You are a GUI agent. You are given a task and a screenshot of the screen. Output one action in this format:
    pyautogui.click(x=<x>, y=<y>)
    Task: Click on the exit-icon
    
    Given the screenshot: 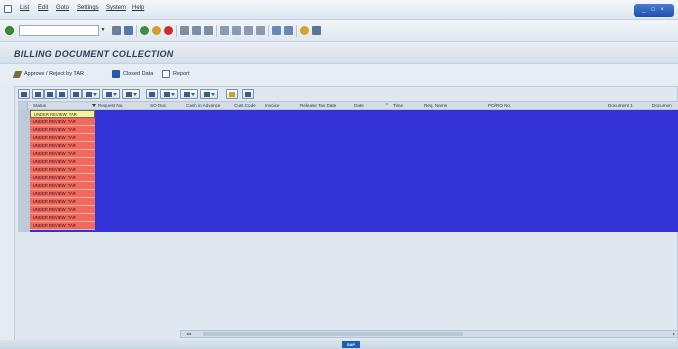 What is the action you would take?
    pyautogui.click(x=156, y=30)
    